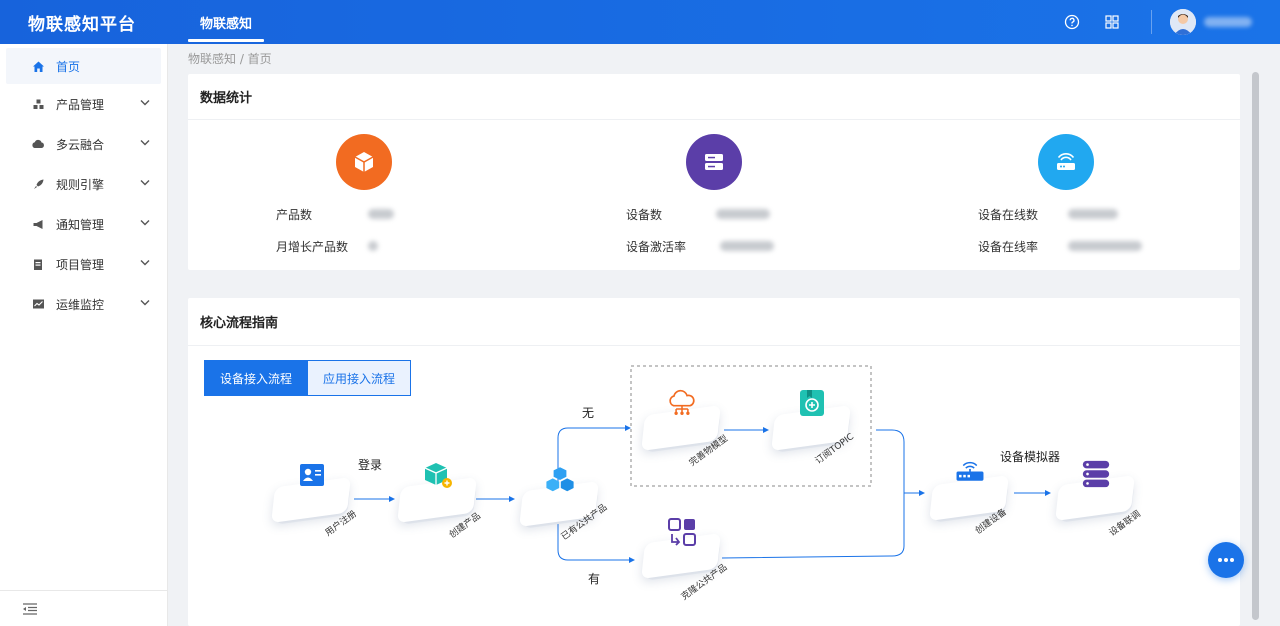  What do you see at coordinates (80, 144) in the screenshot?
I see `sidebar-item-label: 多云融合` at bounding box center [80, 144].